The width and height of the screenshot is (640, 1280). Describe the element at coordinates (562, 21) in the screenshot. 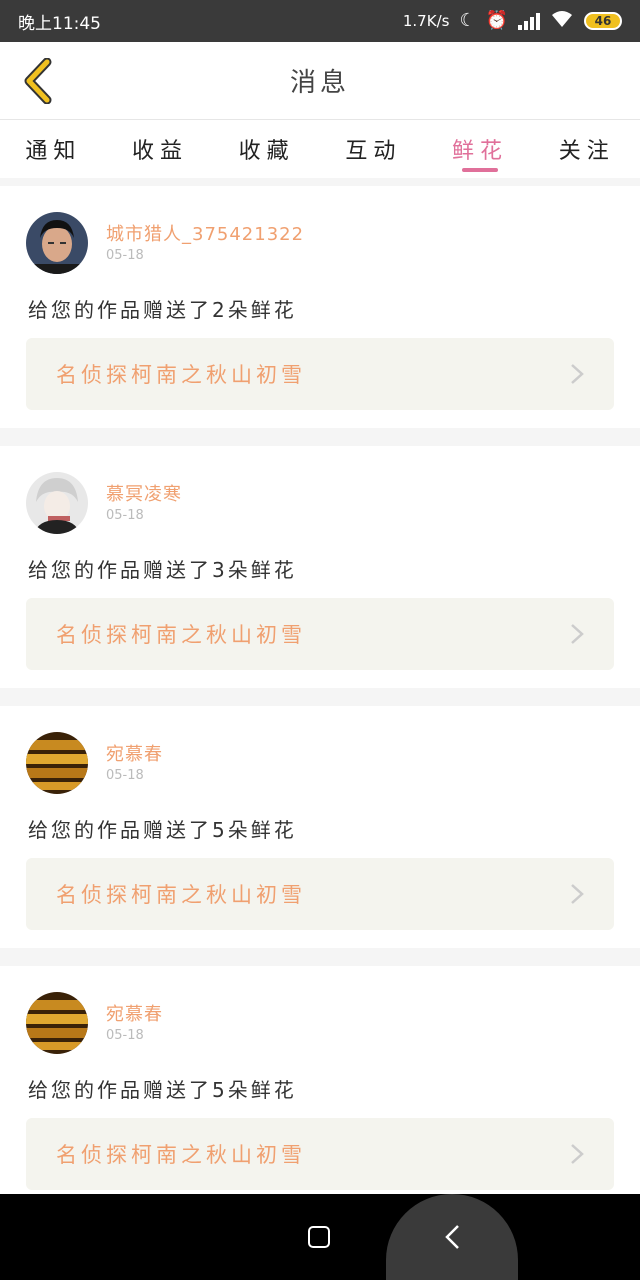

I see `wifi-icon` at that location.